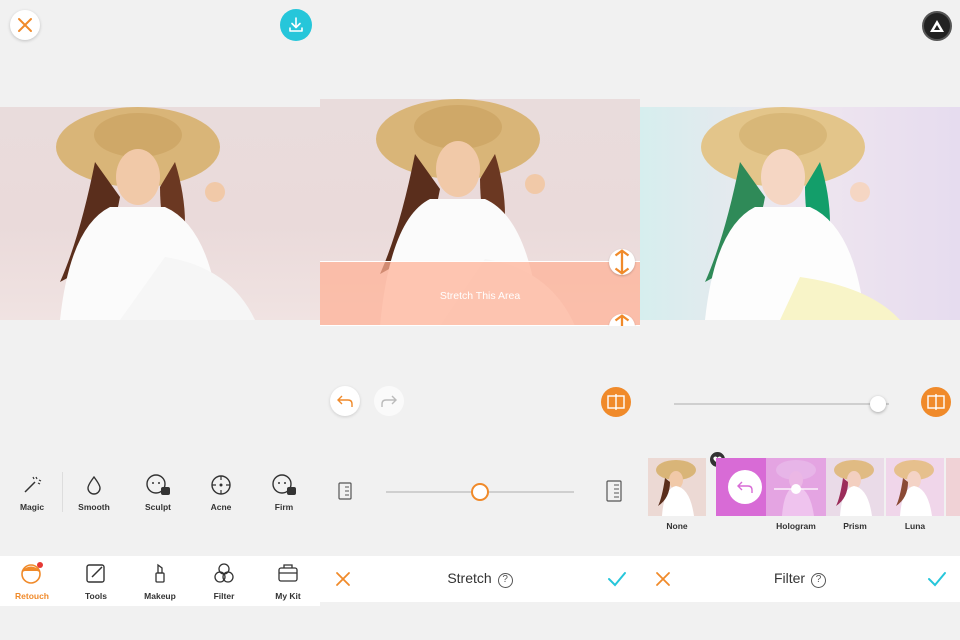 The image size is (960, 640). I want to click on filter-bottom-bar: Filter?, so click(800, 579).